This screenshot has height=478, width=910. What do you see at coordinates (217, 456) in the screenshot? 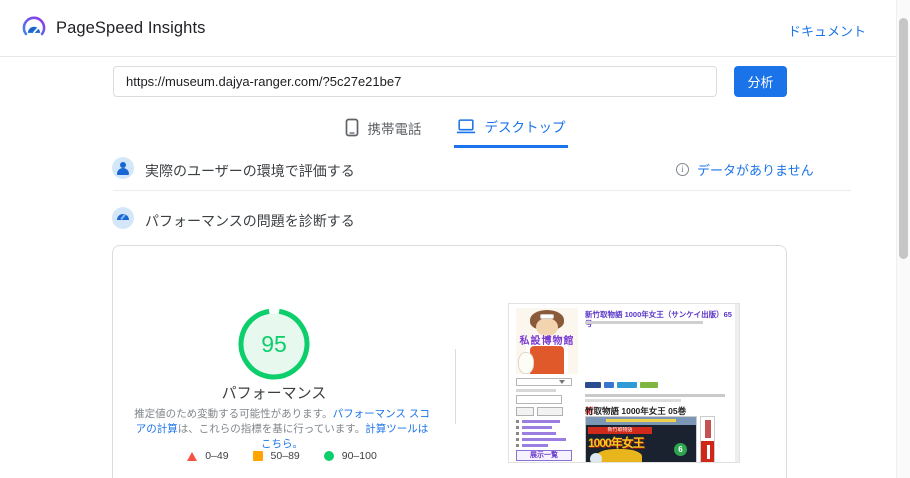
I see `legend-poor-range: 0–49` at bounding box center [217, 456].